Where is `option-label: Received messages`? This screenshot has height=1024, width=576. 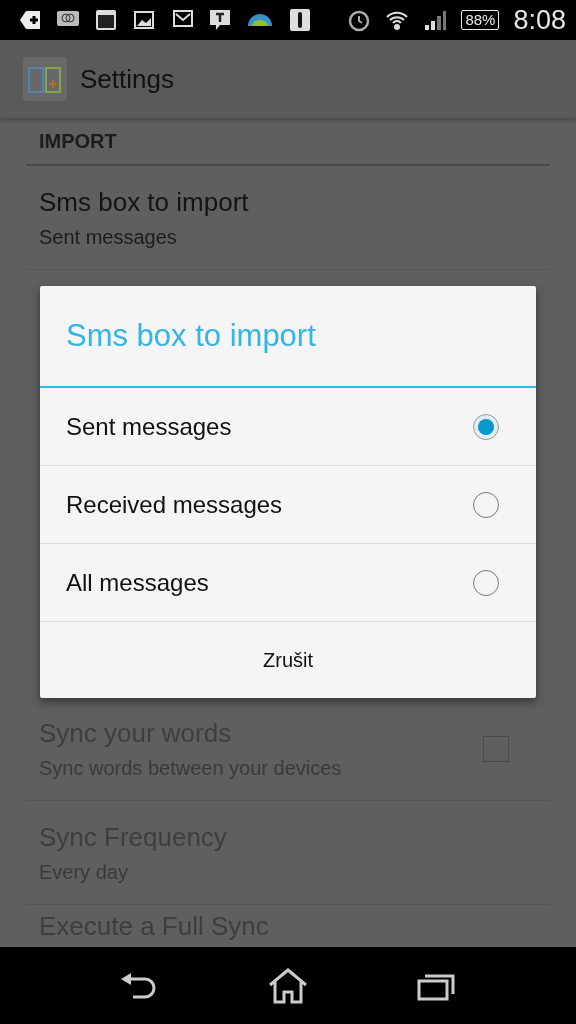 option-label: Received messages is located at coordinates (174, 504).